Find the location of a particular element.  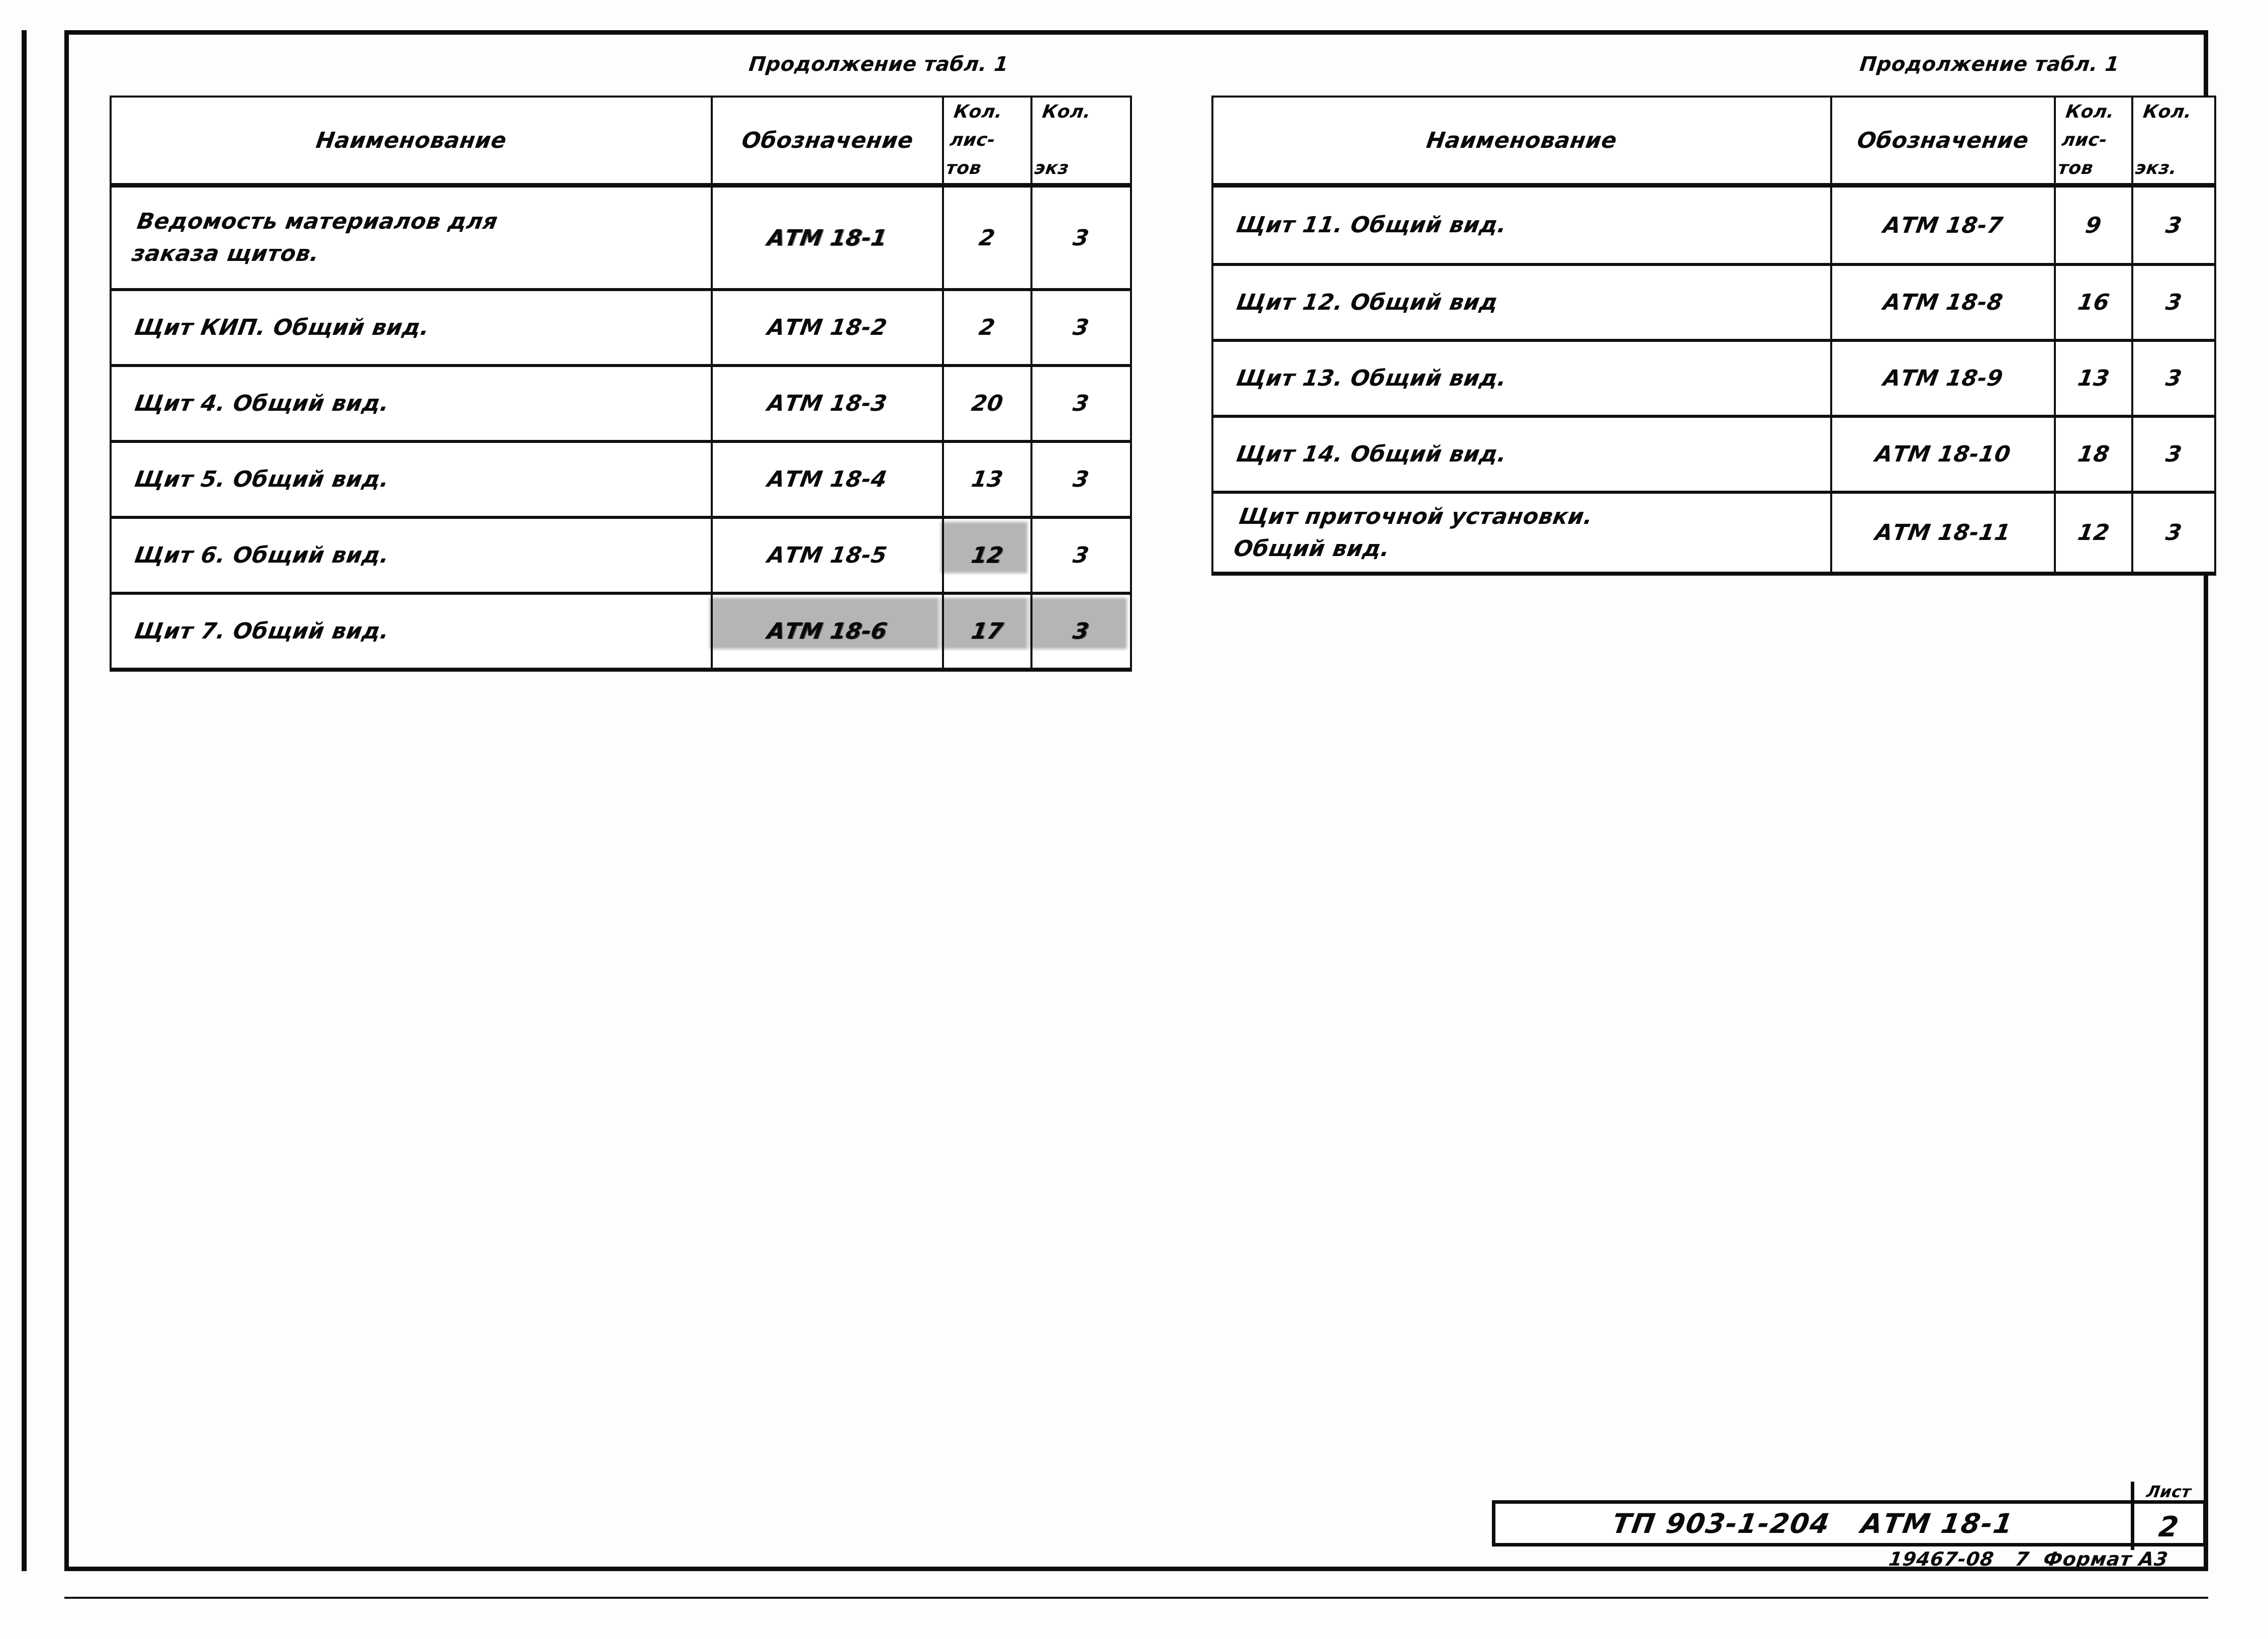

binding-margin-line is located at coordinates (24, 800).